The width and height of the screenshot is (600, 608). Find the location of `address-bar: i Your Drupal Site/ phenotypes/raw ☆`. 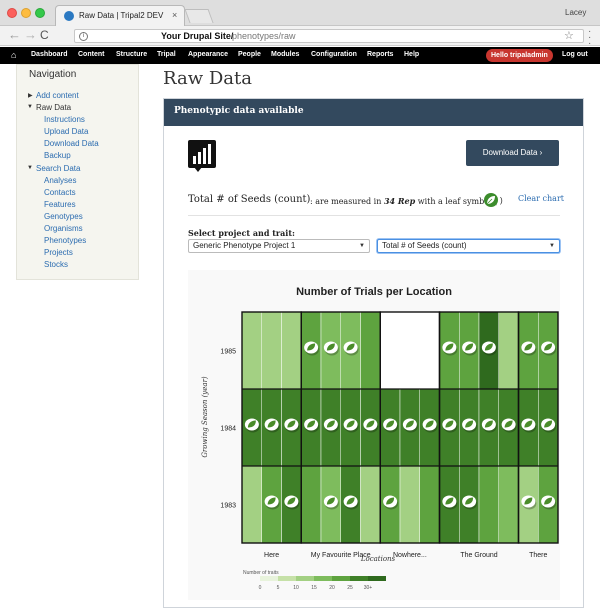

address-bar: i Your Drupal Site/ phenotypes/raw ☆ is located at coordinates (329, 36).